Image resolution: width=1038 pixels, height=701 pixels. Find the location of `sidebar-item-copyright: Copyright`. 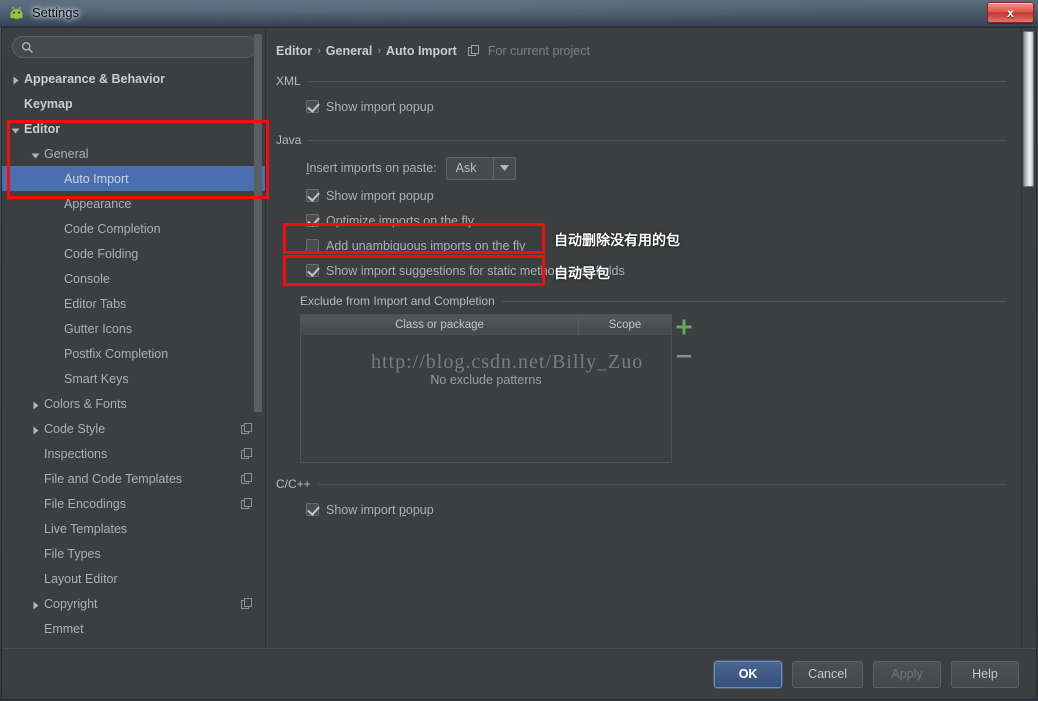

sidebar-item-copyright: Copyright is located at coordinates (133, 603).